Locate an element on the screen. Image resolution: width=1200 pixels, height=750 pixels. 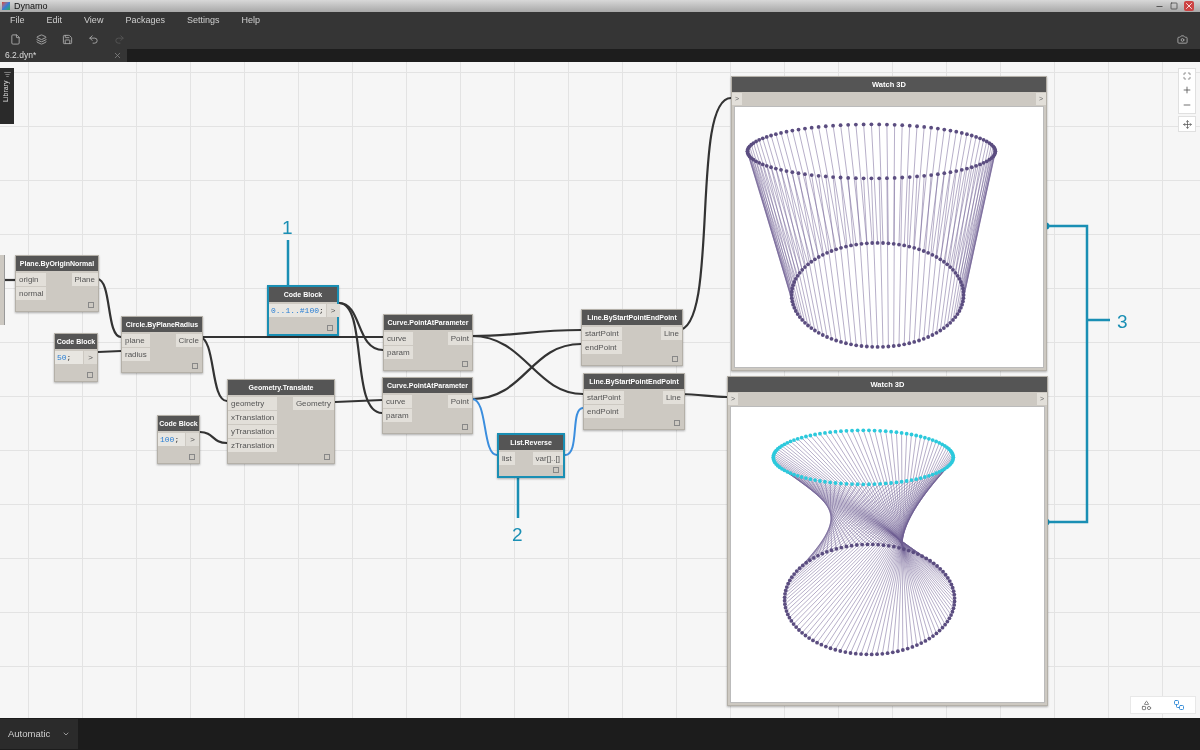
input-port: origin is located at coordinates (31, 279).